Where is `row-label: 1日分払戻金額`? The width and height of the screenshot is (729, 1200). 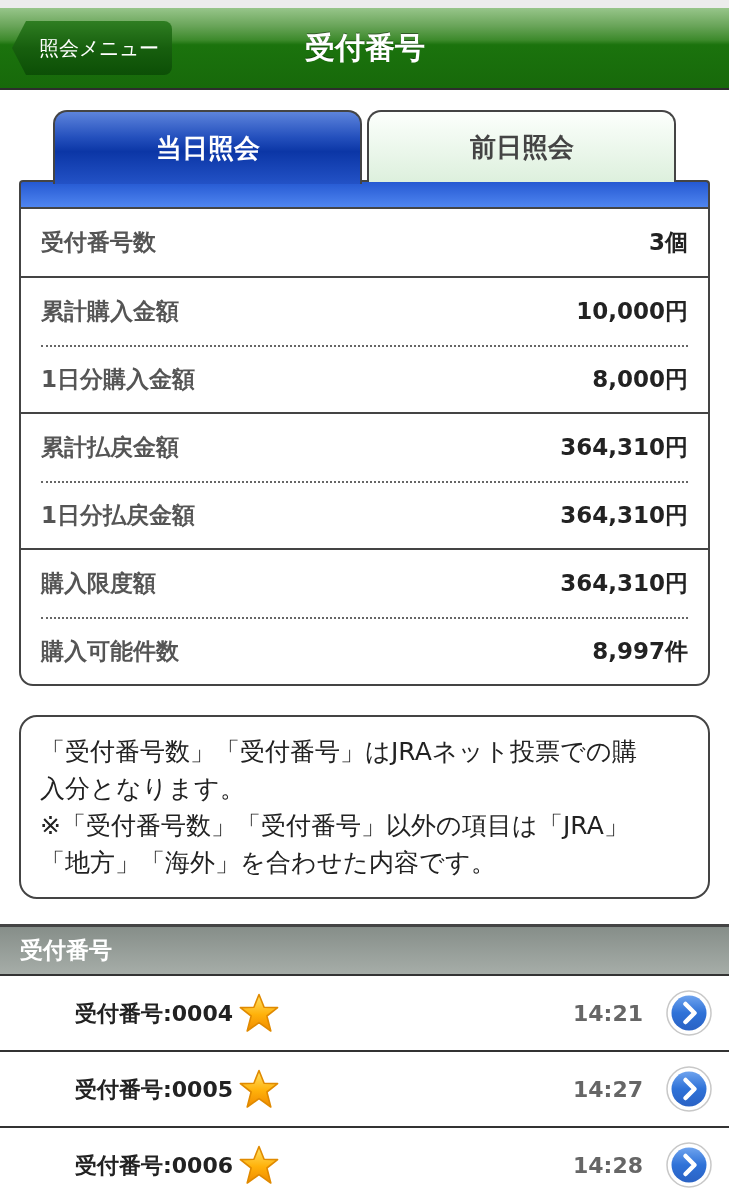 row-label: 1日分払戻金額 is located at coordinates (118, 516).